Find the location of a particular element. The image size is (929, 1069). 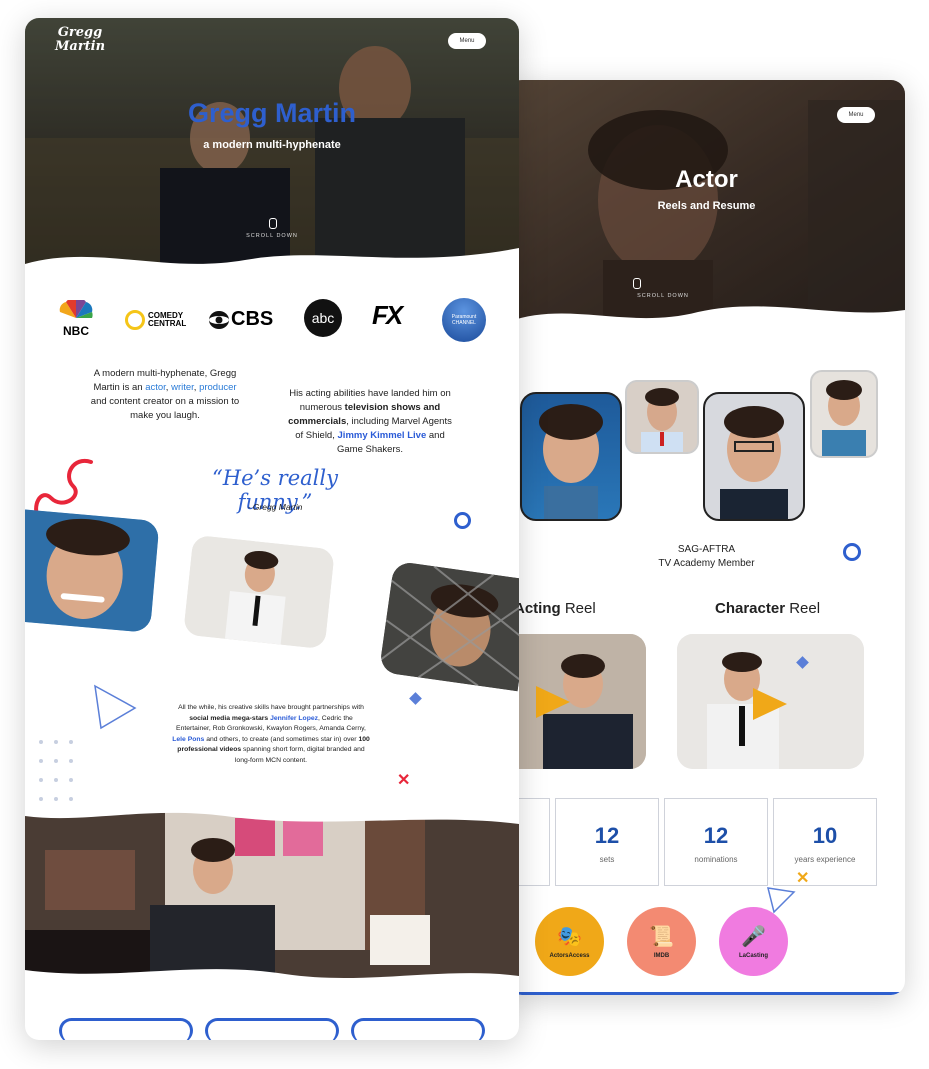

cc-icon is located at coordinates (135, 320).